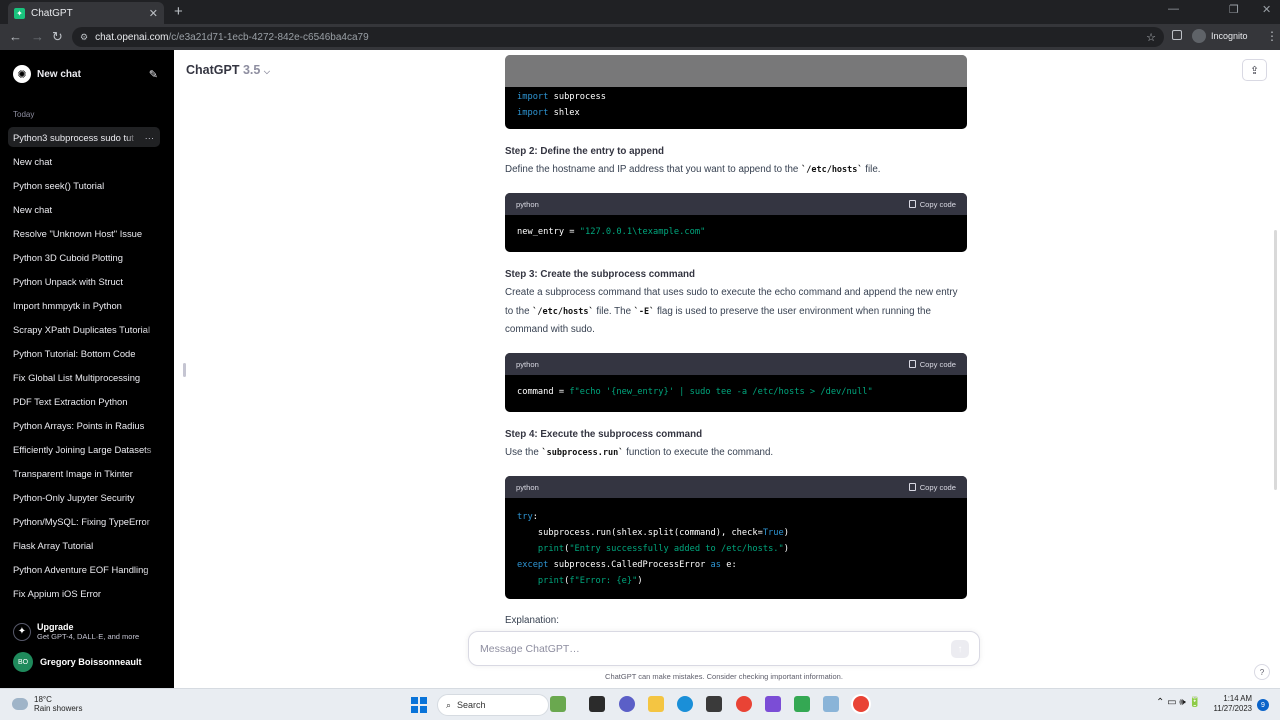  Describe the element at coordinates (84, 569) in the screenshot. I see `history-item: Python Adventure EOF Handling` at that location.